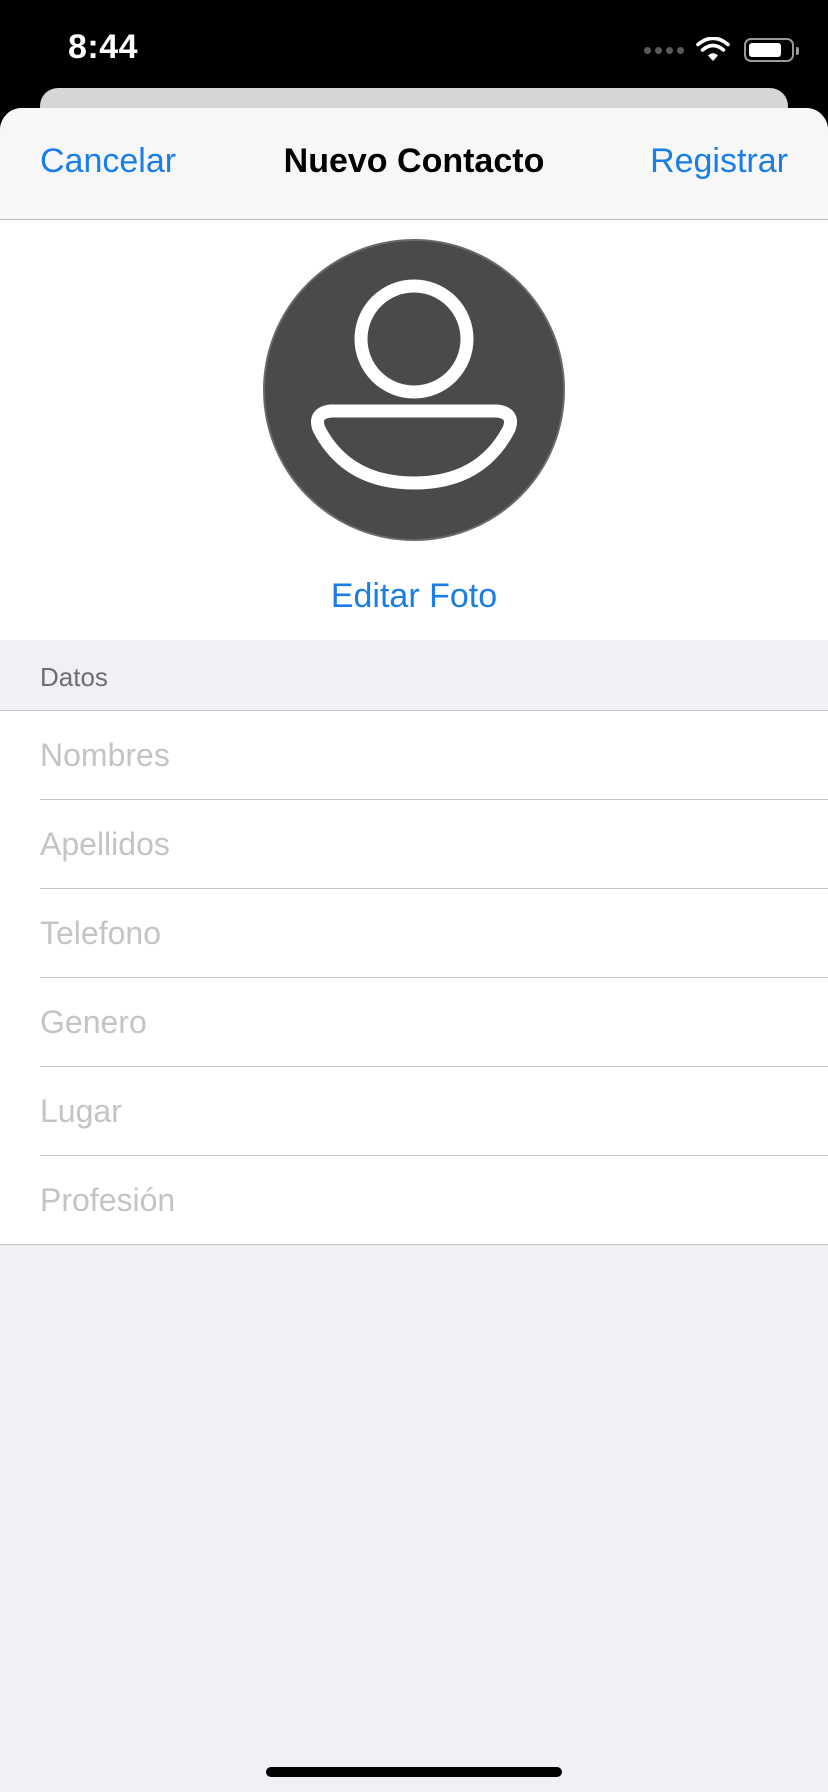  What do you see at coordinates (414, 1111) in the screenshot?
I see `lugar-field` at bounding box center [414, 1111].